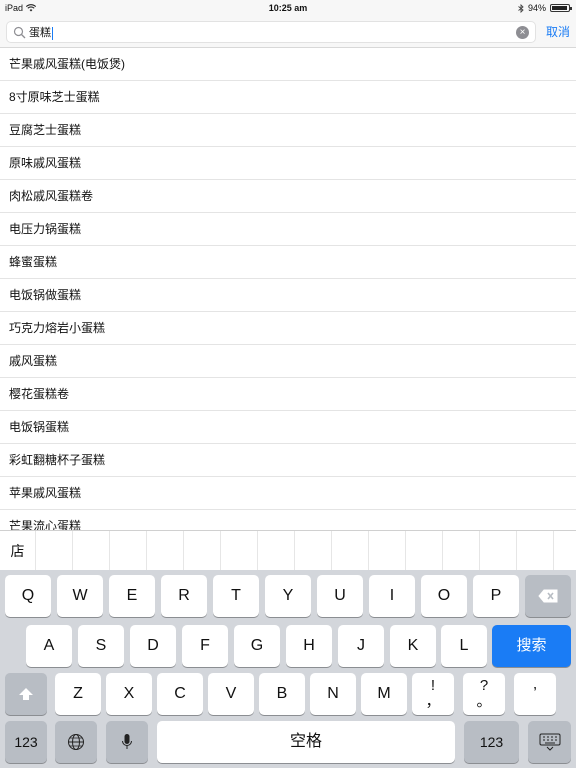 The image size is (576, 768). What do you see at coordinates (257, 646) in the screenshot?
I see `key-g: G` at bounding box center [257, 646].